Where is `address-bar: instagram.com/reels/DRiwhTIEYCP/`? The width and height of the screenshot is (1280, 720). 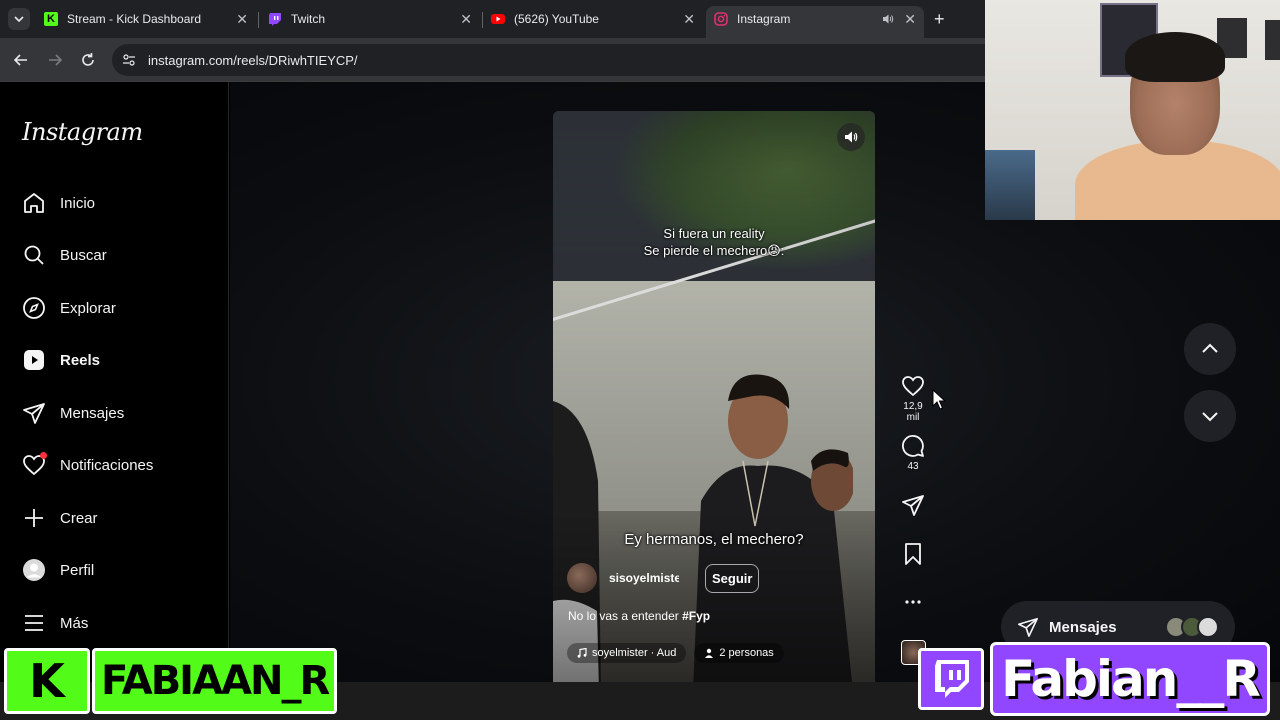 address-bar: instagram.com/reels/DRiwhTIEYCP/ is located at coordinates (548, 60).